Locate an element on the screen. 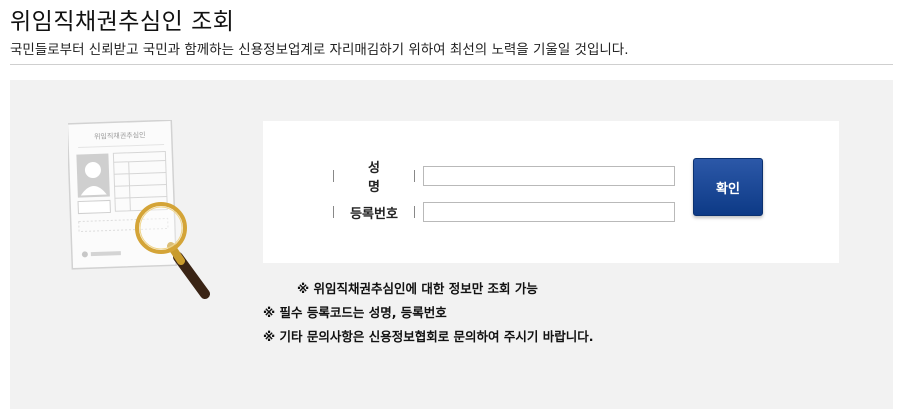 This screenshot has height=409, width=898. registration-row: 등록번호 is located at coordinates (504, 212).